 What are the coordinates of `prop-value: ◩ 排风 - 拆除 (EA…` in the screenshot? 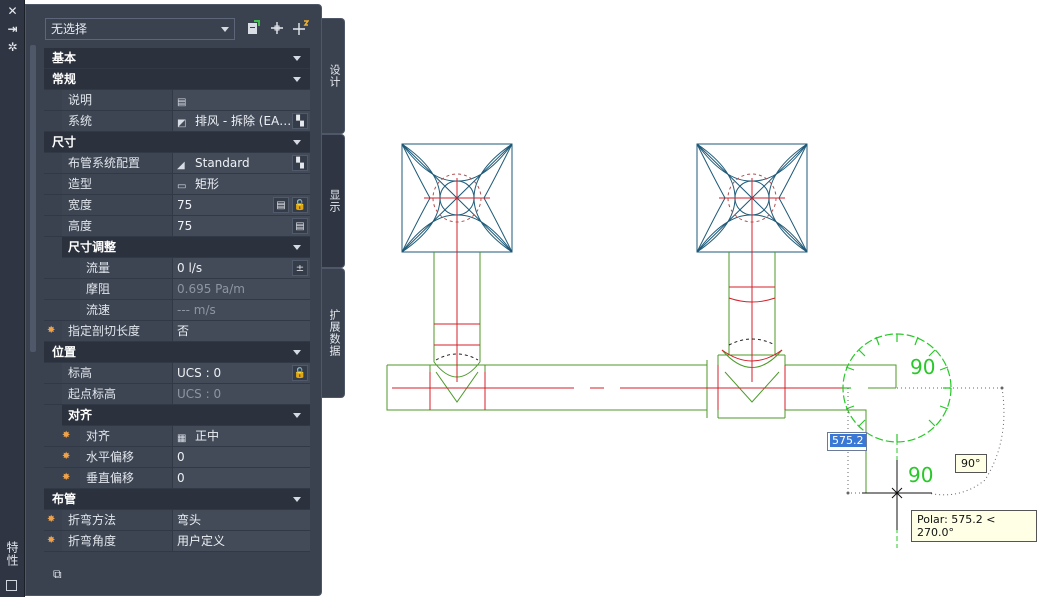 It's located at (241, 121).